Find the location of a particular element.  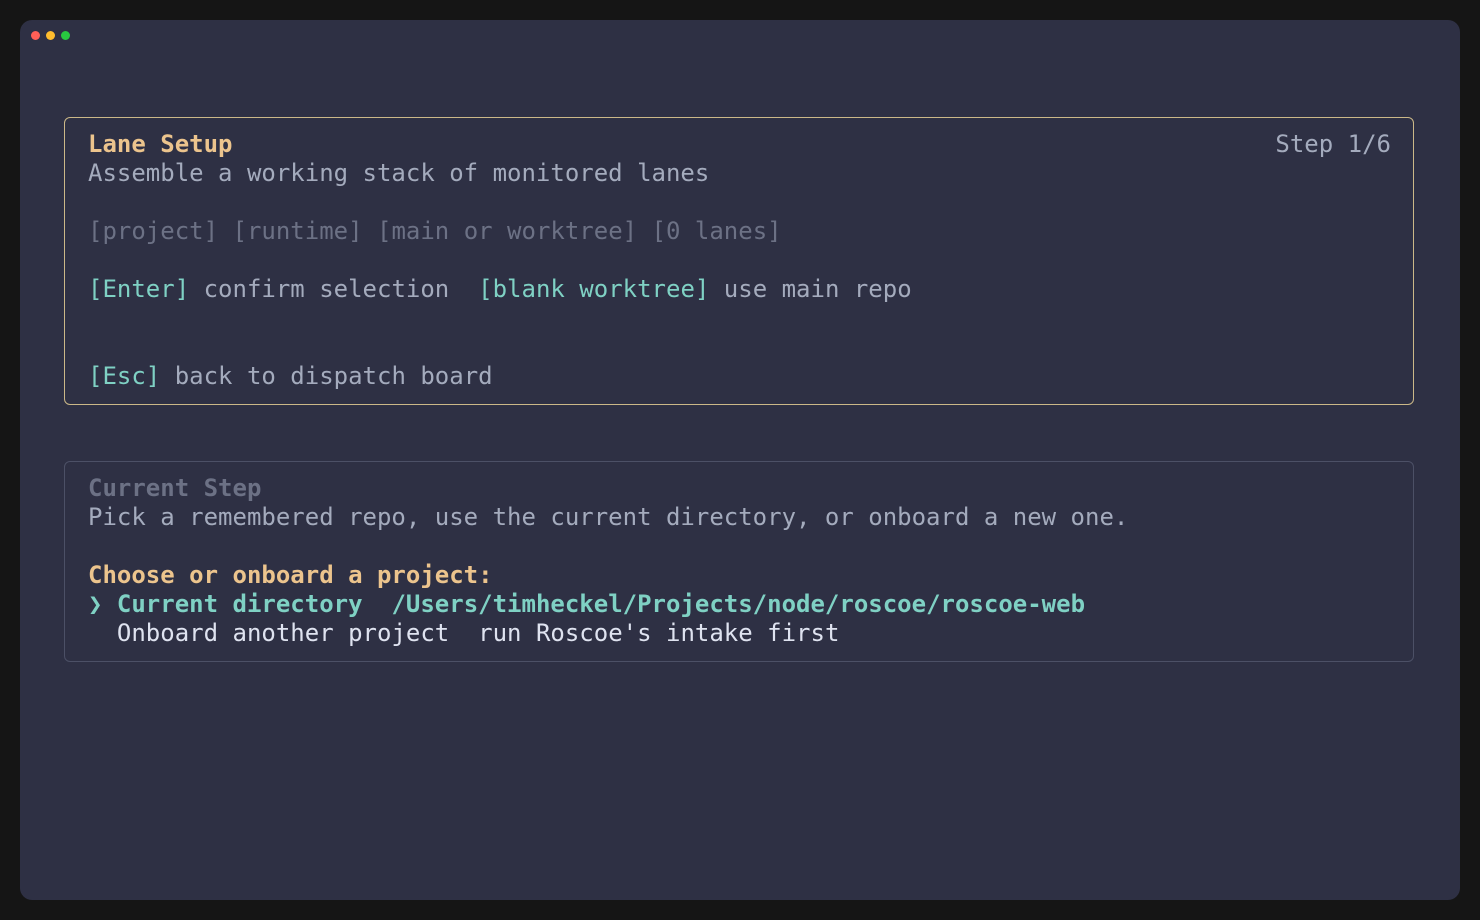

project-prompt: Choose or onboard a project: is located at coordinates (290, 575).